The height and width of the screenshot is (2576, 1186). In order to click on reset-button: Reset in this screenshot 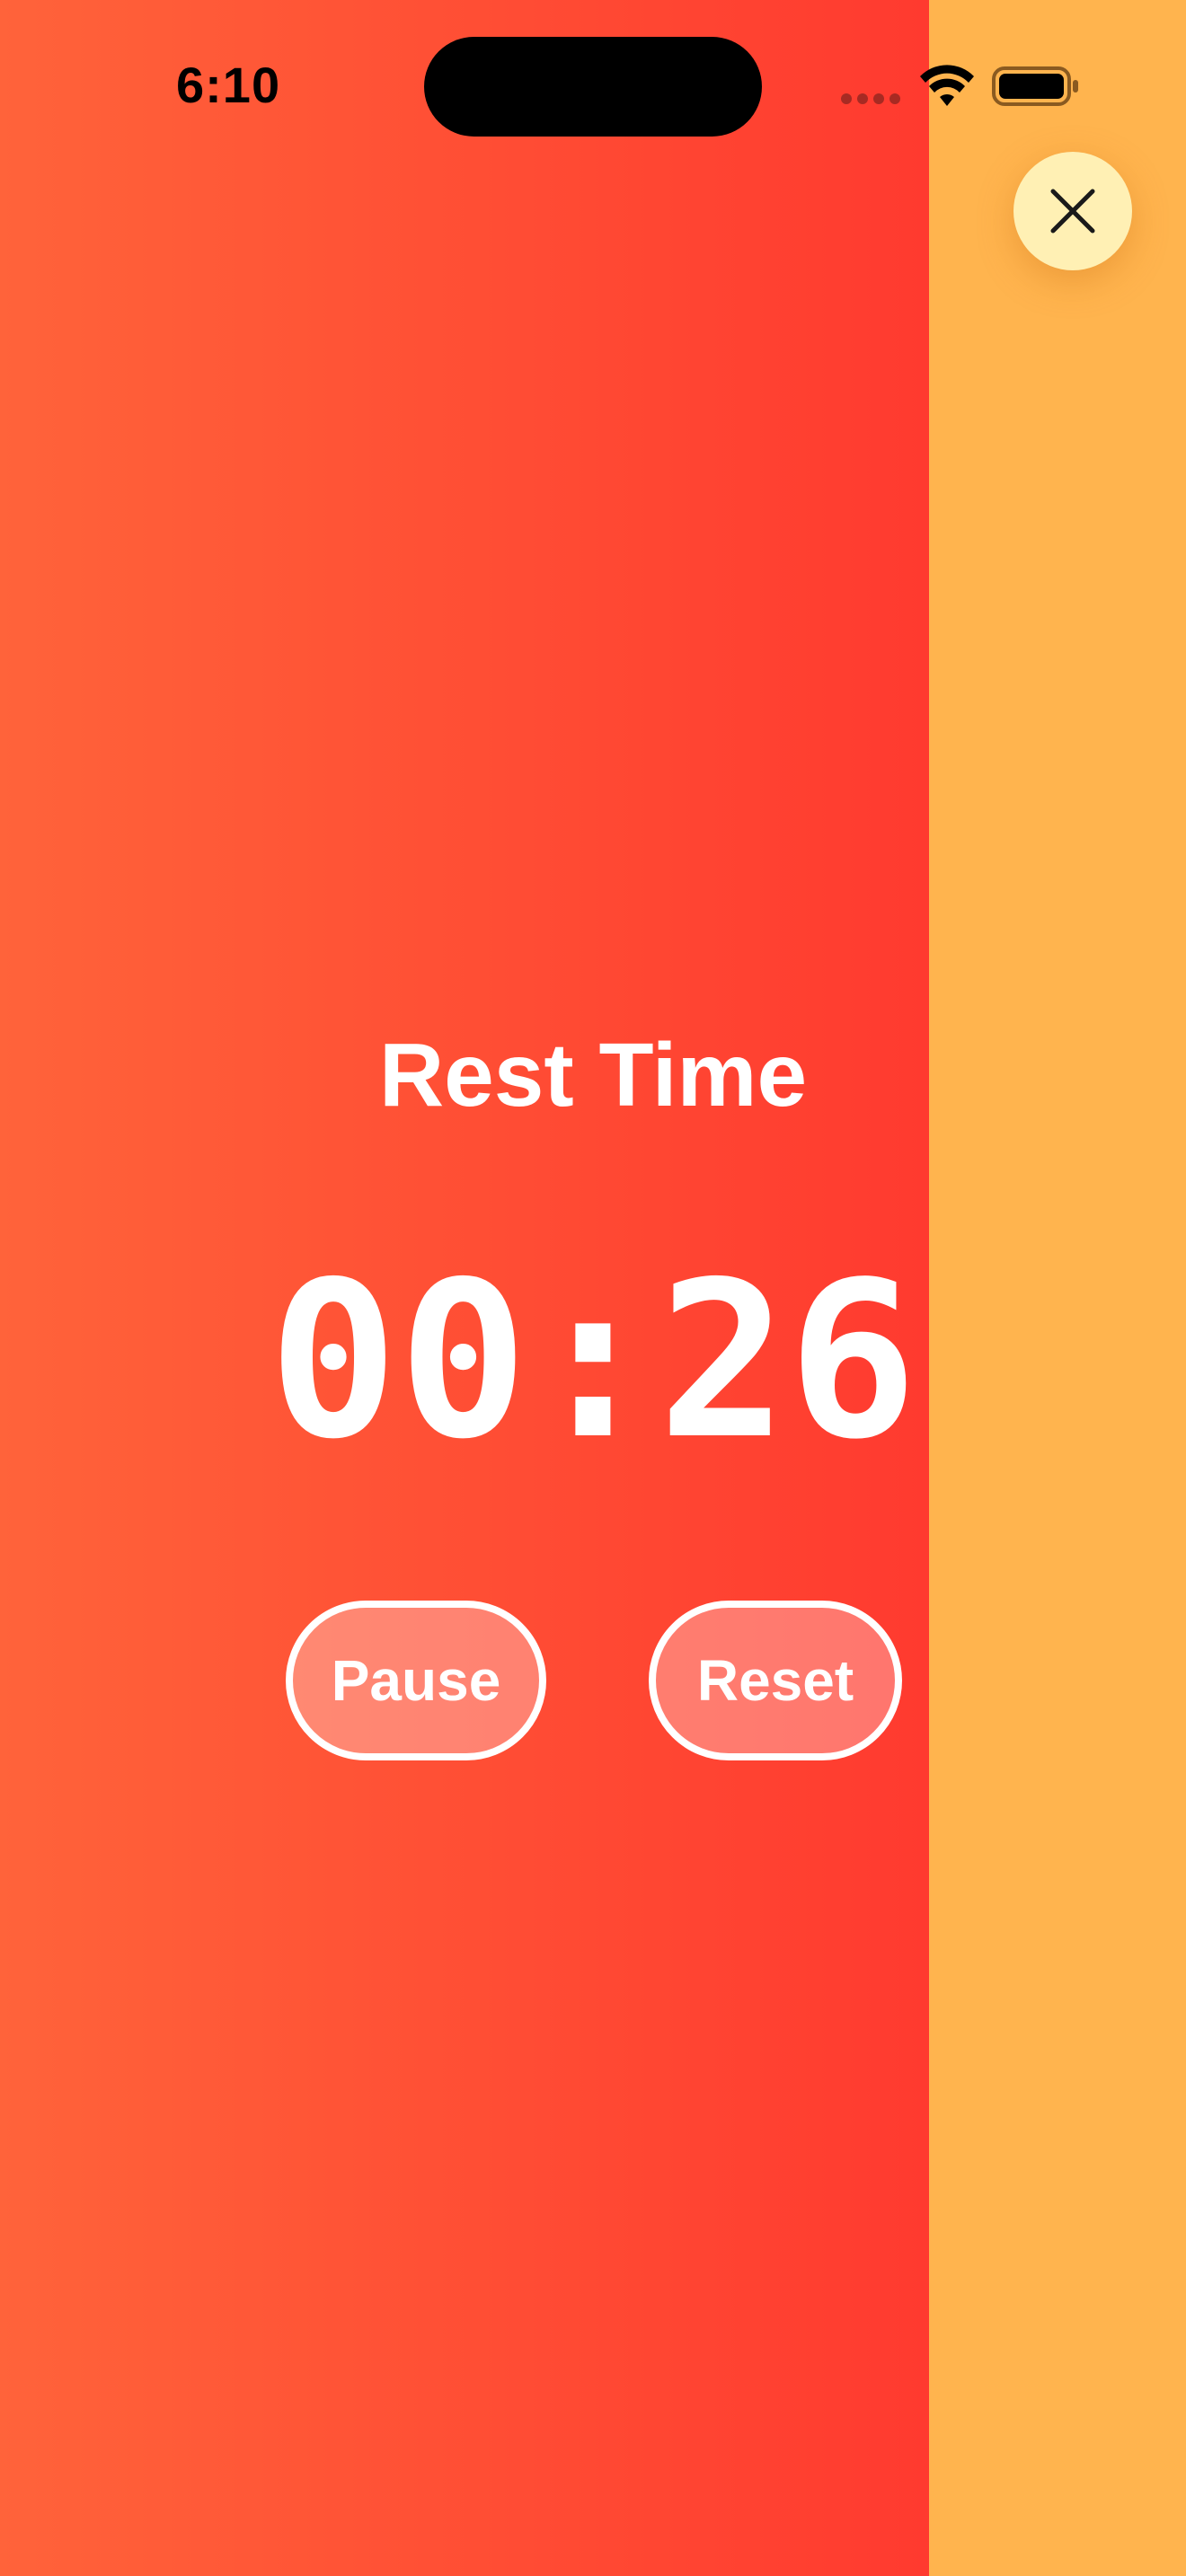, I will do `click(775, 1680)`.